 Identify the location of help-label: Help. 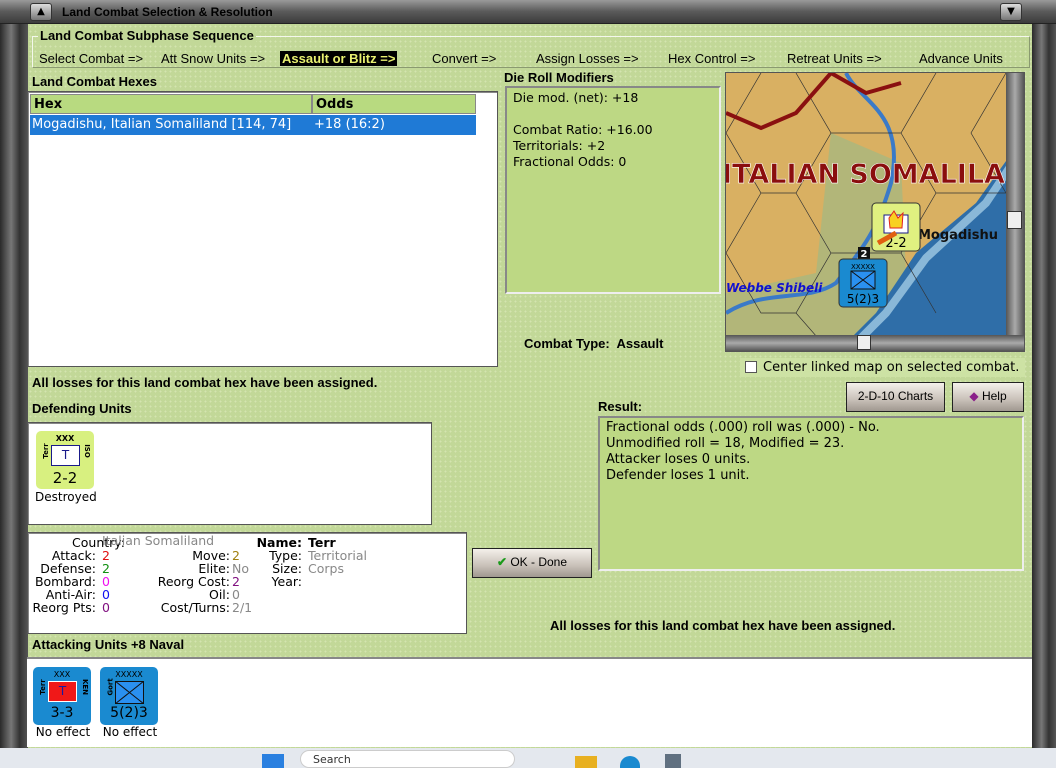
(994, 396).